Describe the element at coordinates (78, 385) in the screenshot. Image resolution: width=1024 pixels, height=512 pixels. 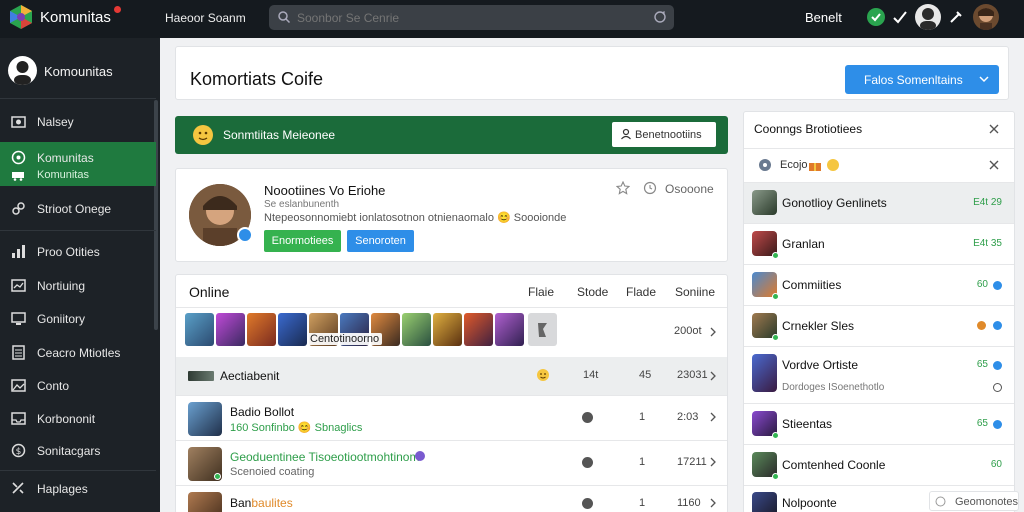
I see `sidebar-item-conto: Conto` at that location.